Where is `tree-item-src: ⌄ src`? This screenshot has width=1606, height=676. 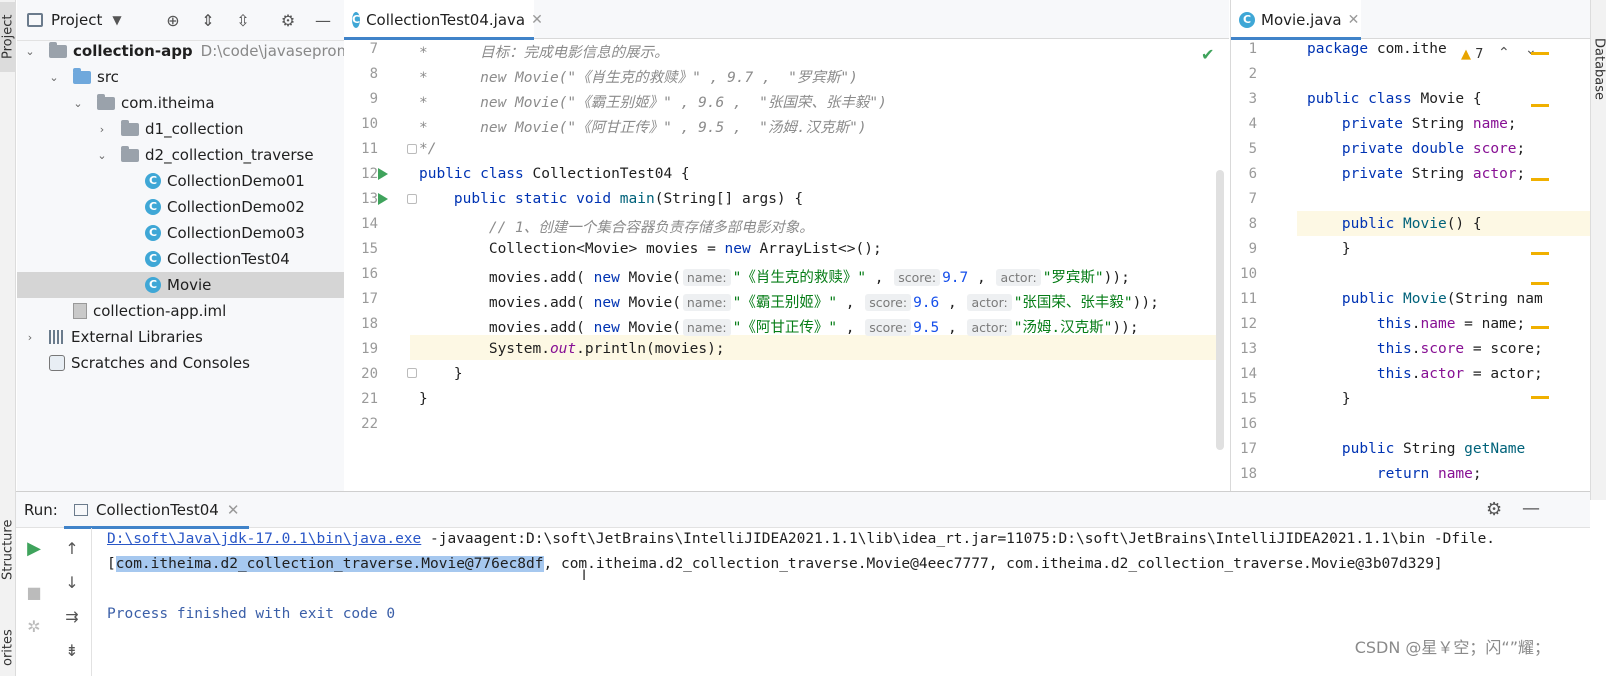 tree-item-src: ⌄ src is located at coordinates (183, 77).